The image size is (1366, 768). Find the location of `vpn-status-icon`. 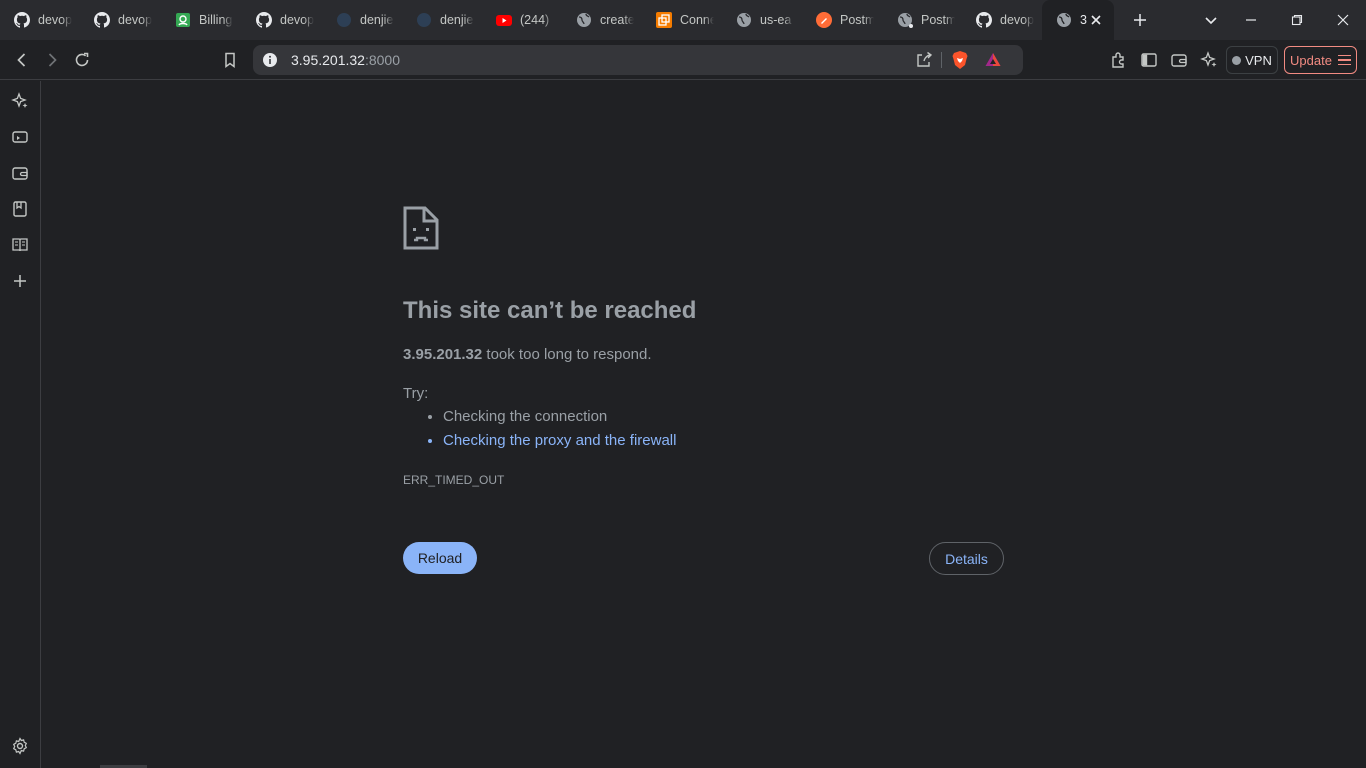

vpn-status-icon is located at coordinates (1237, 60).